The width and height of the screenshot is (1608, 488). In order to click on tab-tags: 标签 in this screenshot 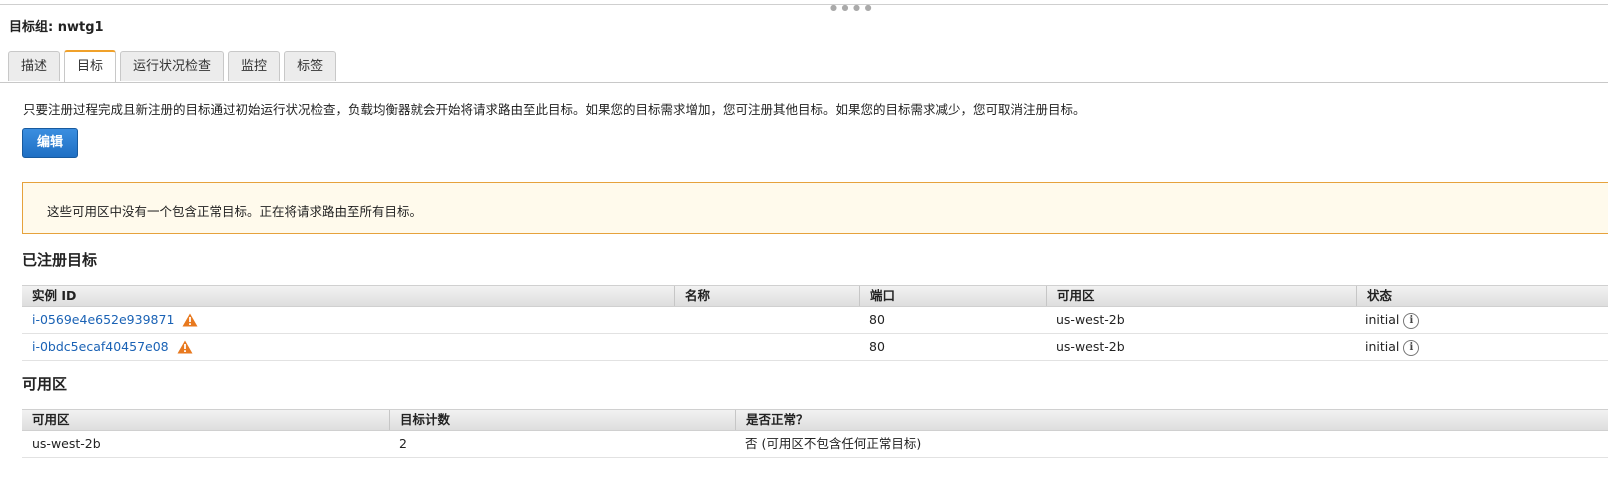, I will do `click(310, 66)`.